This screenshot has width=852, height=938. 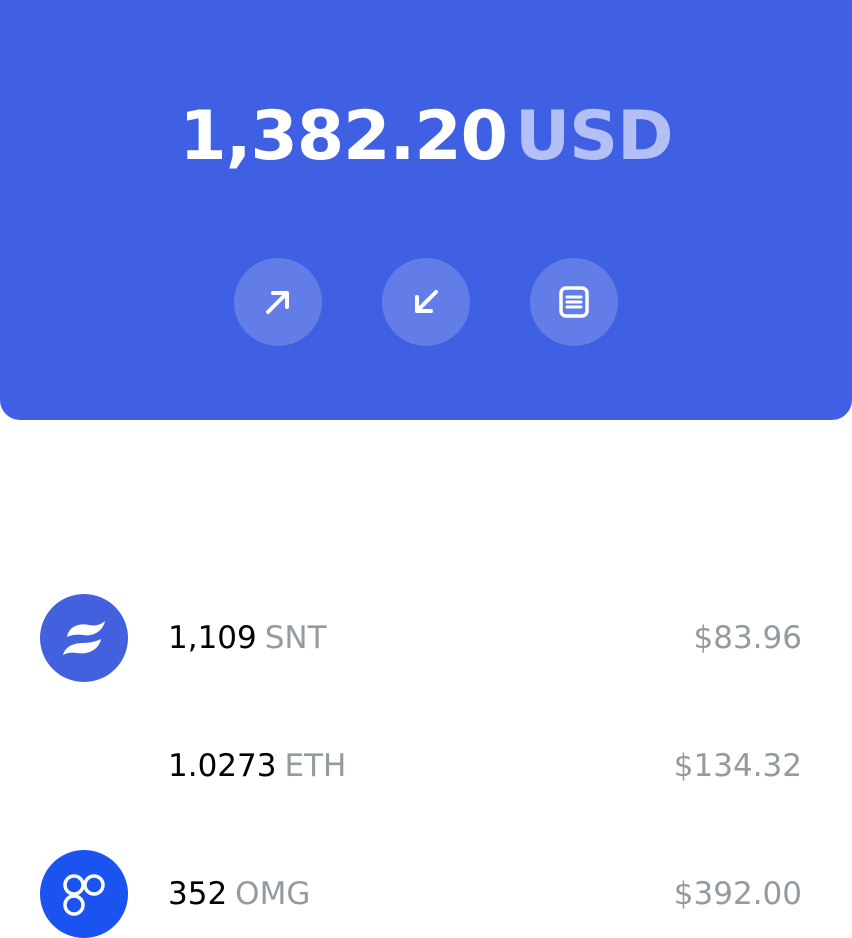 I want to click on total-balance: 1,382.20 USD, so click(x=426, y=137).